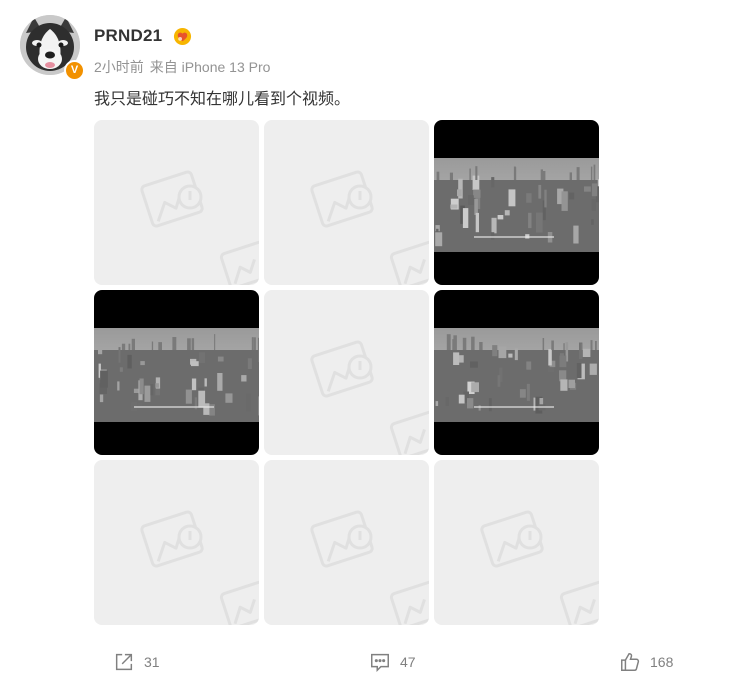  I want to click on author-name: PRND21, so click(128, 36).